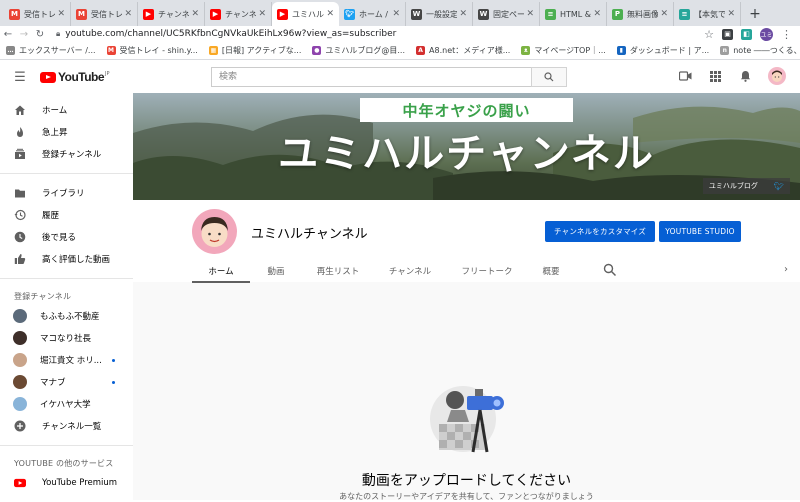 The image size is (800, 502). Describe the element at coordinates (487, 271) in the screenshot. I see `channel-tab: フリートーク` at that location.